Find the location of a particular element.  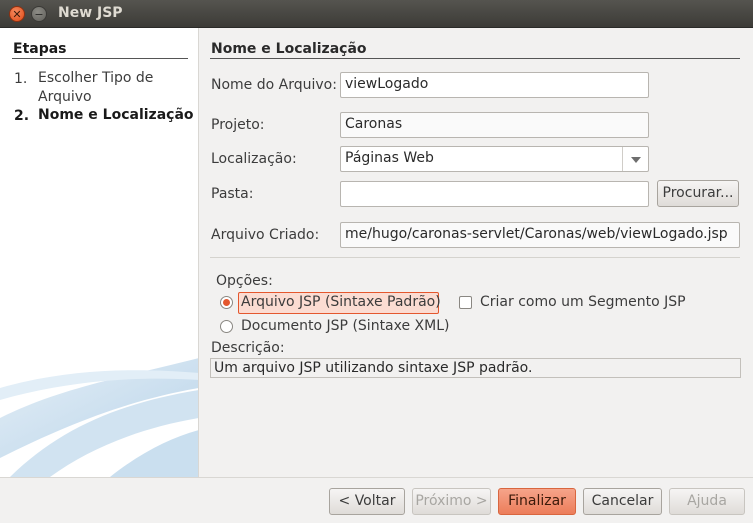

projeto-label: Projeto: is located at coordinates (238, 125).